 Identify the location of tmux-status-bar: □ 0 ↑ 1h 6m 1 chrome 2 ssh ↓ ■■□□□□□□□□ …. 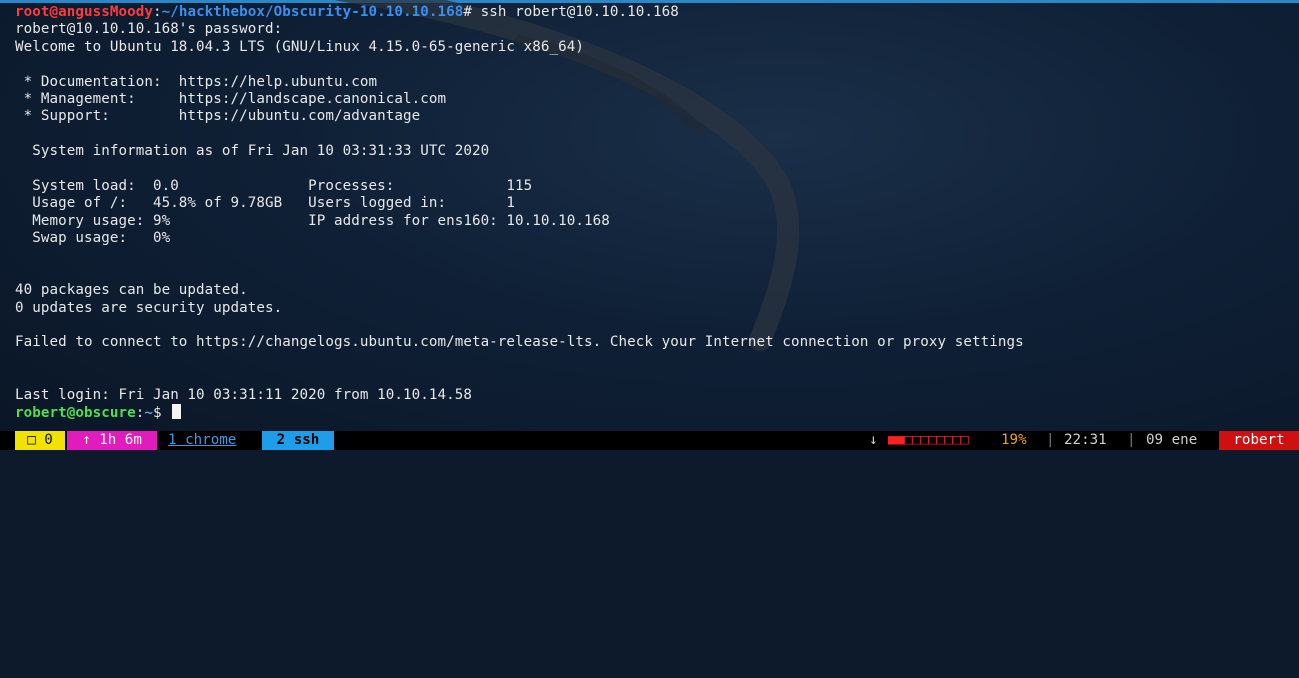
(649, 440).